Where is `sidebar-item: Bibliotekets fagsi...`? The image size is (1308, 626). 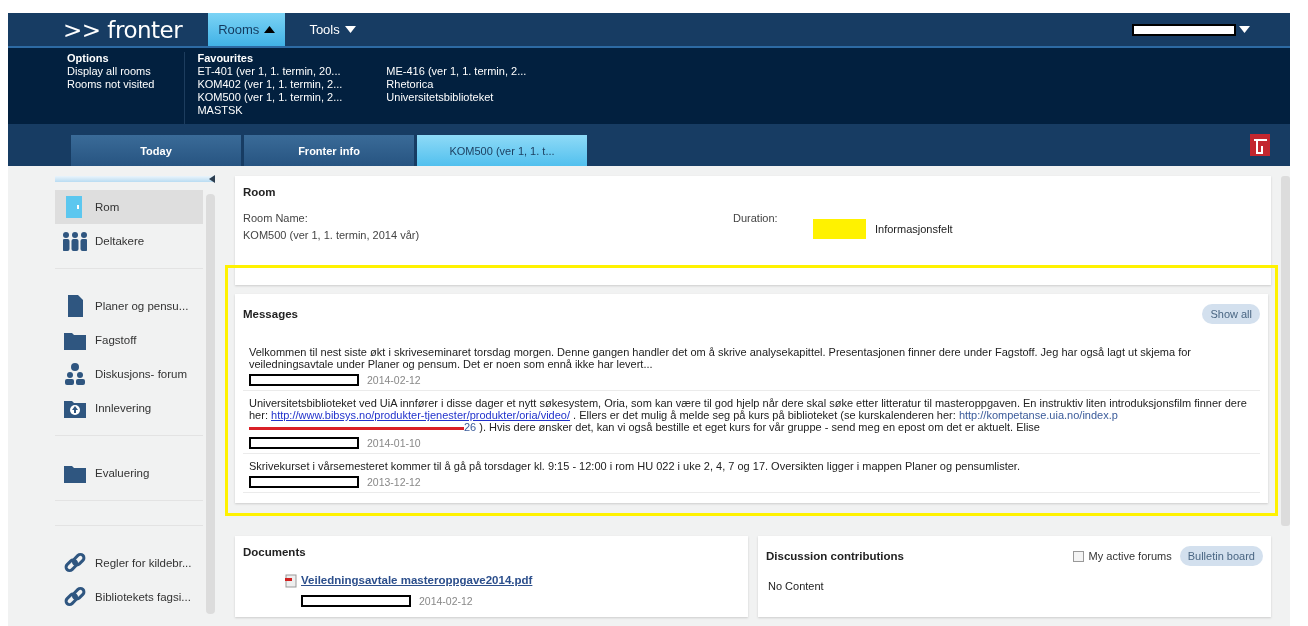
sidebar-item: Bibliotekets fagsi... is located at coordinates (129, 597).